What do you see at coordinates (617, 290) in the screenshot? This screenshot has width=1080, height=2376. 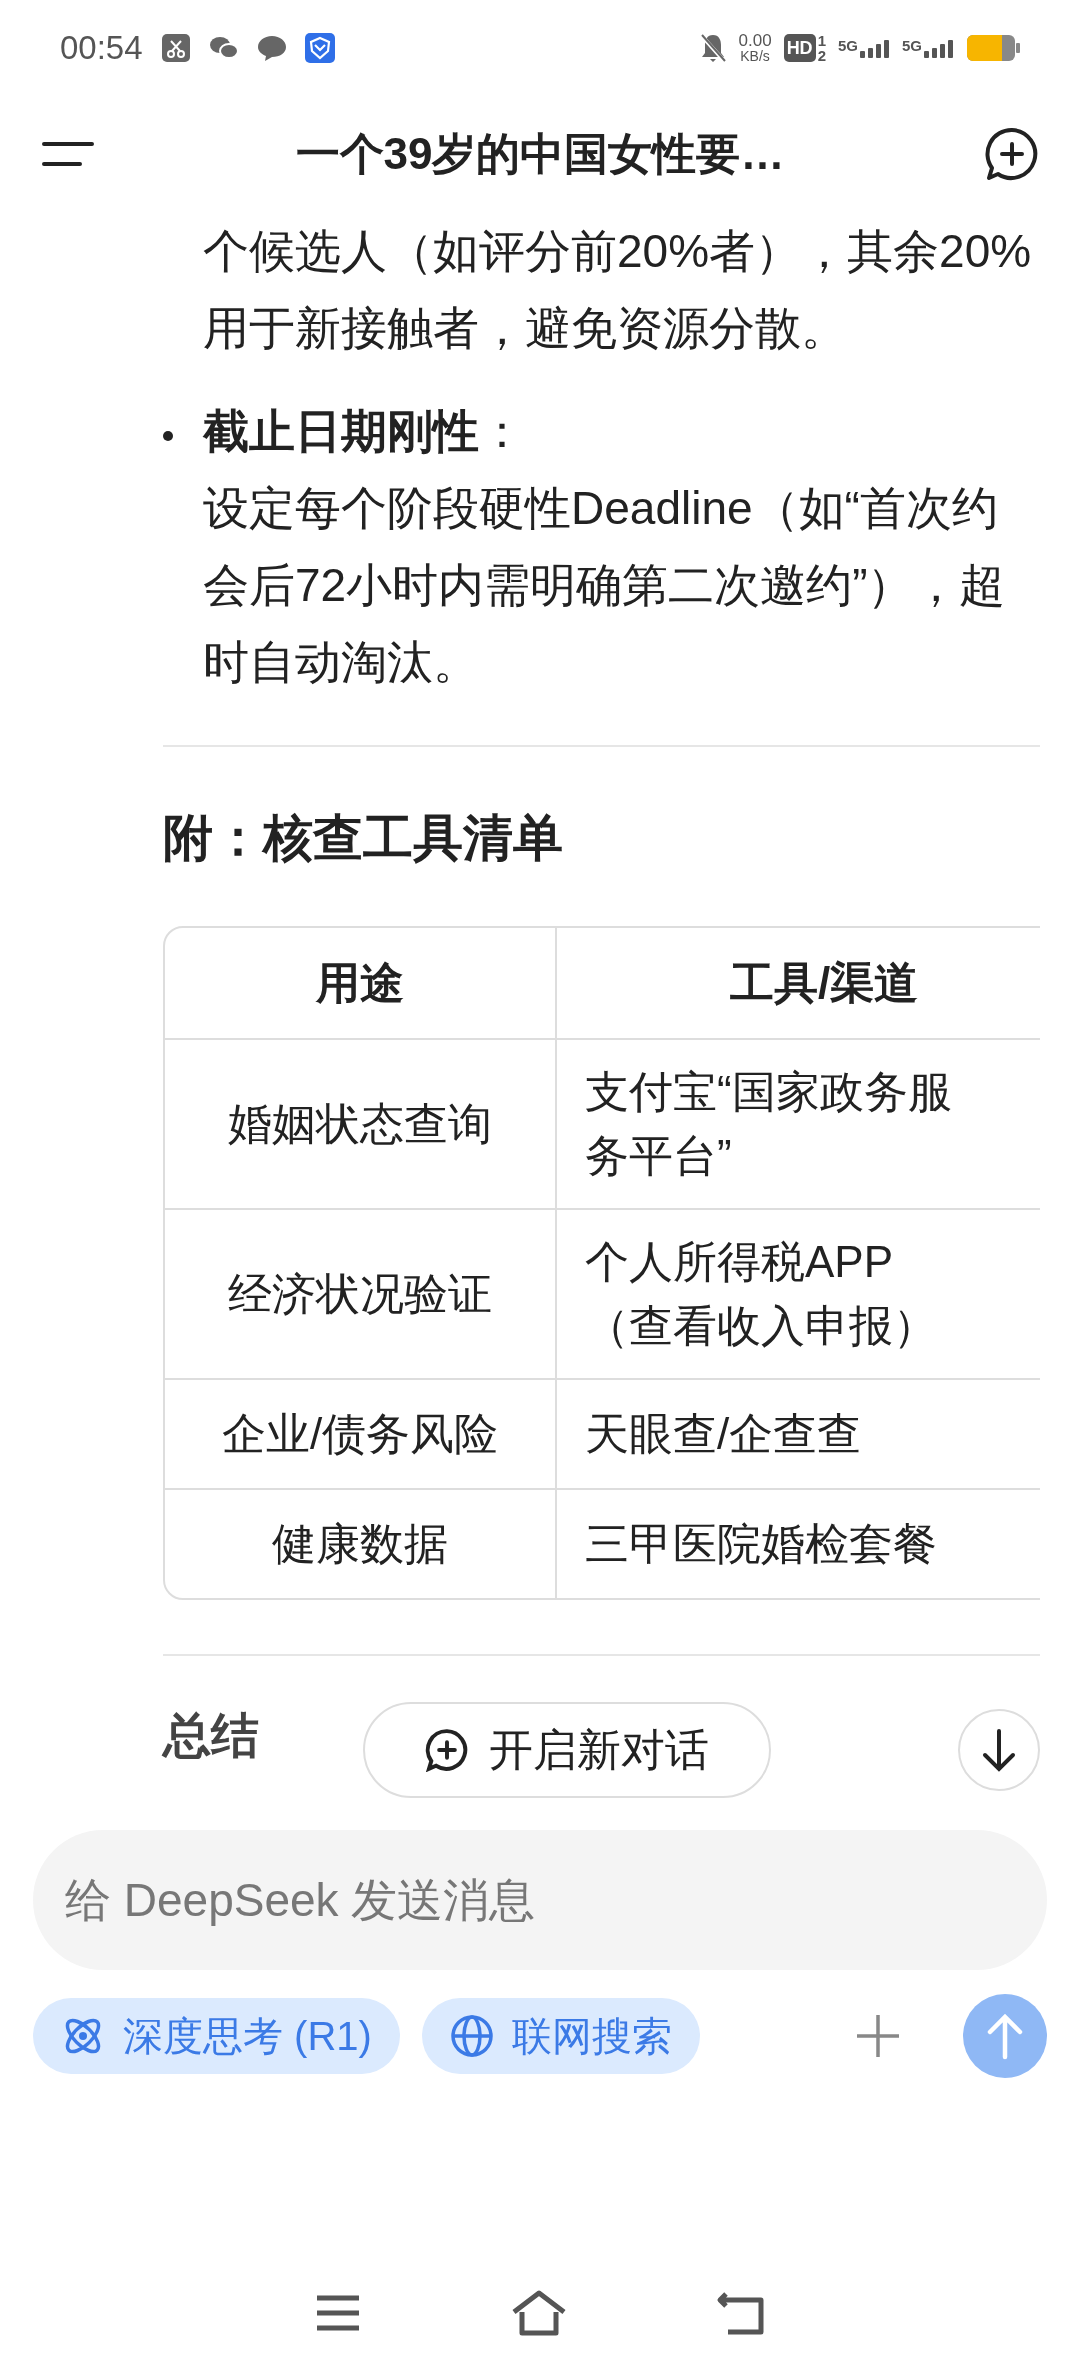 I see `paragraph: 个候选人（如评分前20%者），其余20%用于新接触者，避免资源分散。` at bounding box center [617, 290].